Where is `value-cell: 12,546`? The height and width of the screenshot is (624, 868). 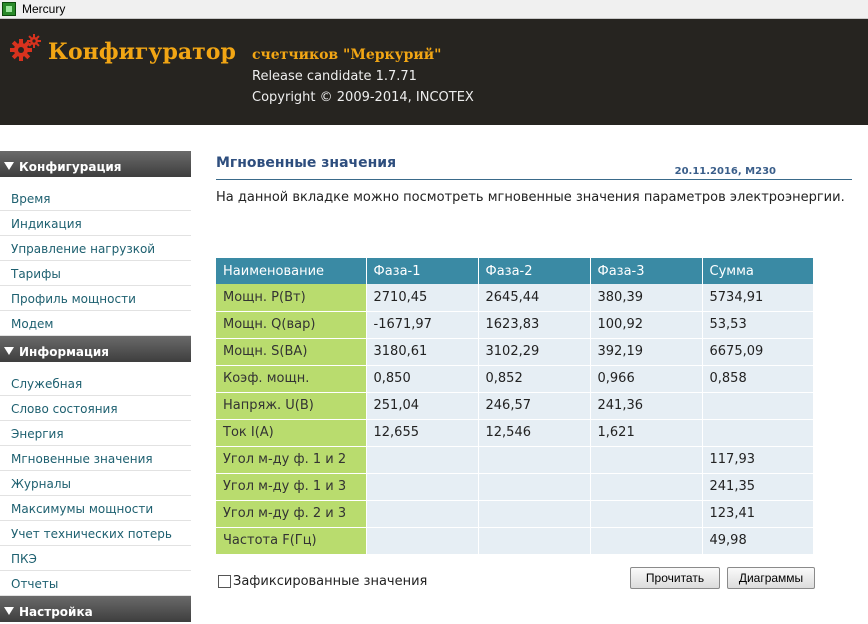
value-cell: 12,546 is located at coordinates (534, 433).